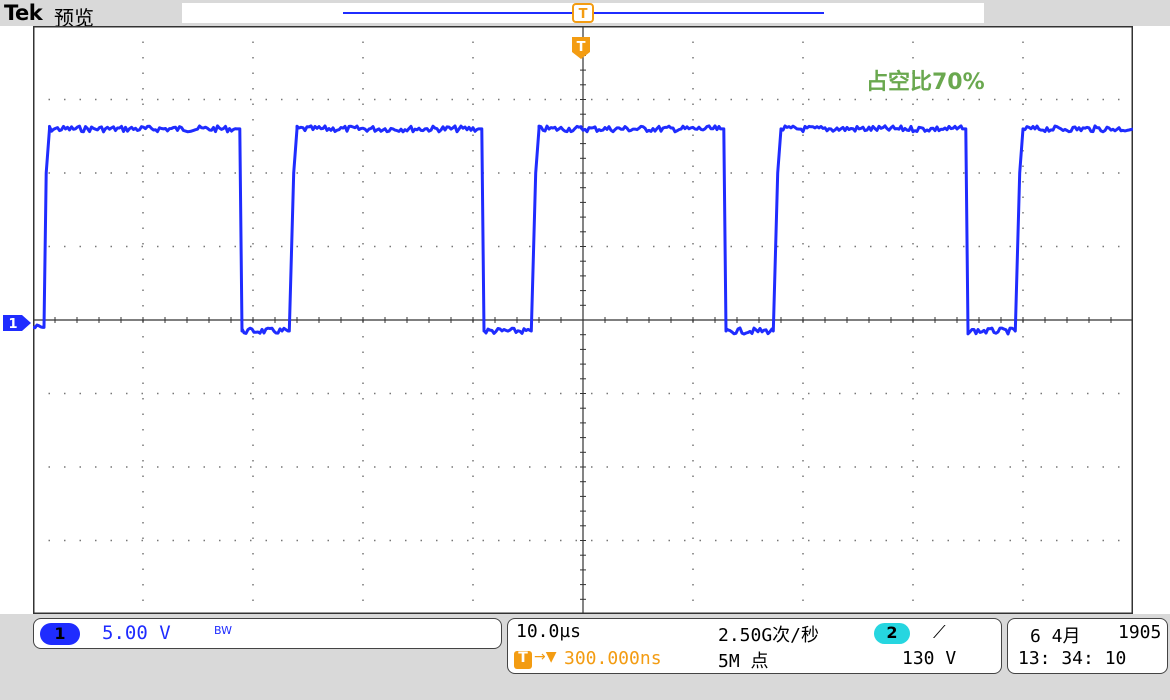  I want to click on channel1-badge: 1, so click(60, 634).